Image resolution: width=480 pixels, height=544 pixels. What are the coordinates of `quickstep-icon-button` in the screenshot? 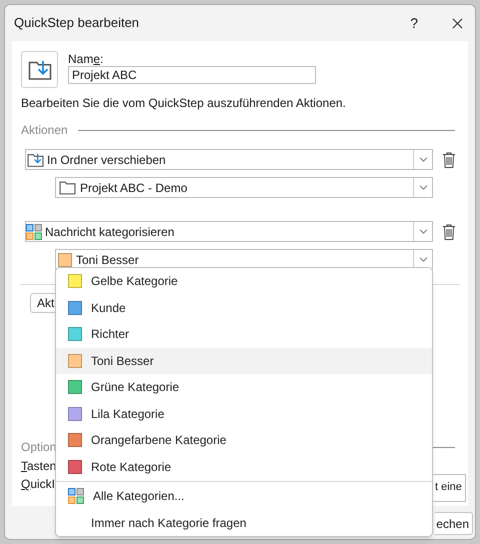 It's located at (39, 69).